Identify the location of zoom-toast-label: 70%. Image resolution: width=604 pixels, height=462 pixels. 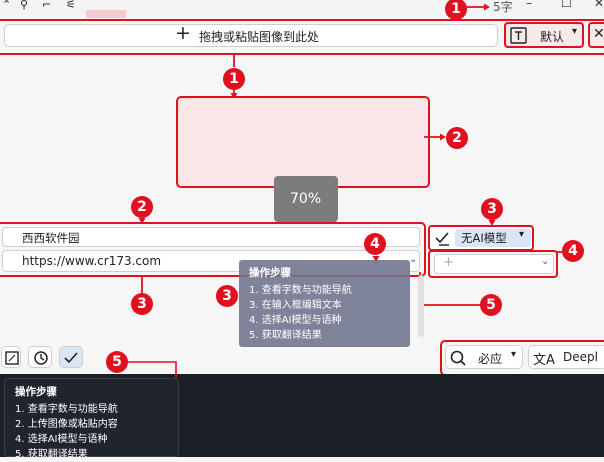
(306, 199).